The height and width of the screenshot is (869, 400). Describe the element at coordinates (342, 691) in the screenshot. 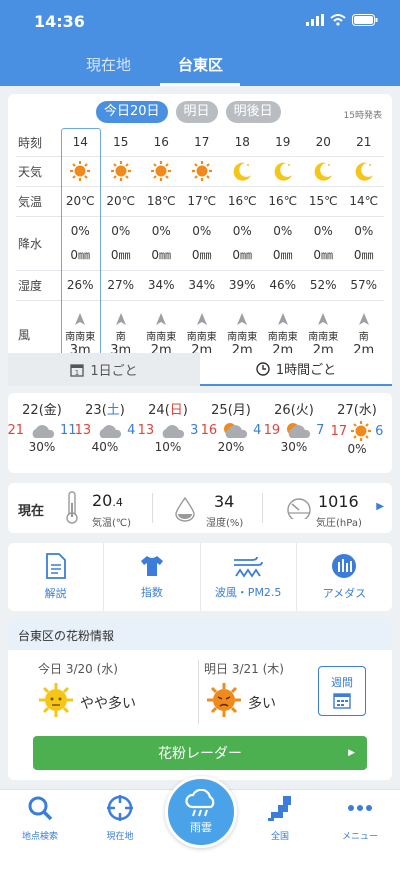

I see `weekly-pollen-button: 週間` at that location.